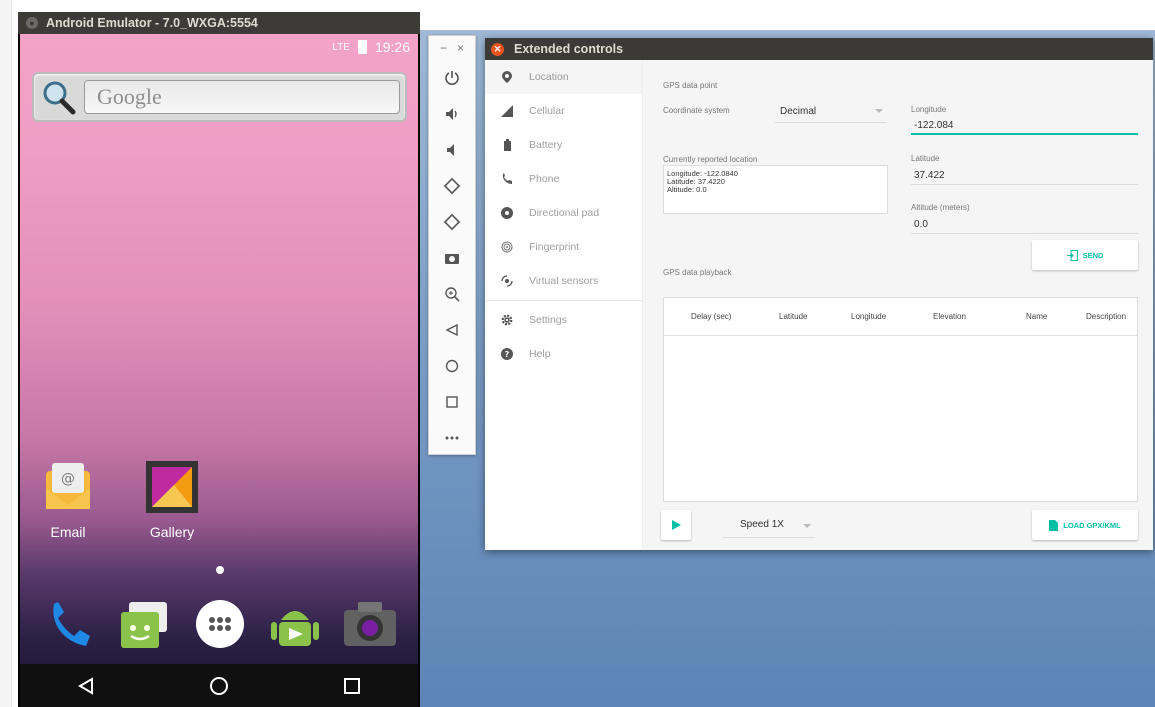 Image resolution: width=1155 pixels, height=707 pixels. Describe the element at coordinates (220, 624) in the screenshot. I see `app-drawer-icon` at that location.